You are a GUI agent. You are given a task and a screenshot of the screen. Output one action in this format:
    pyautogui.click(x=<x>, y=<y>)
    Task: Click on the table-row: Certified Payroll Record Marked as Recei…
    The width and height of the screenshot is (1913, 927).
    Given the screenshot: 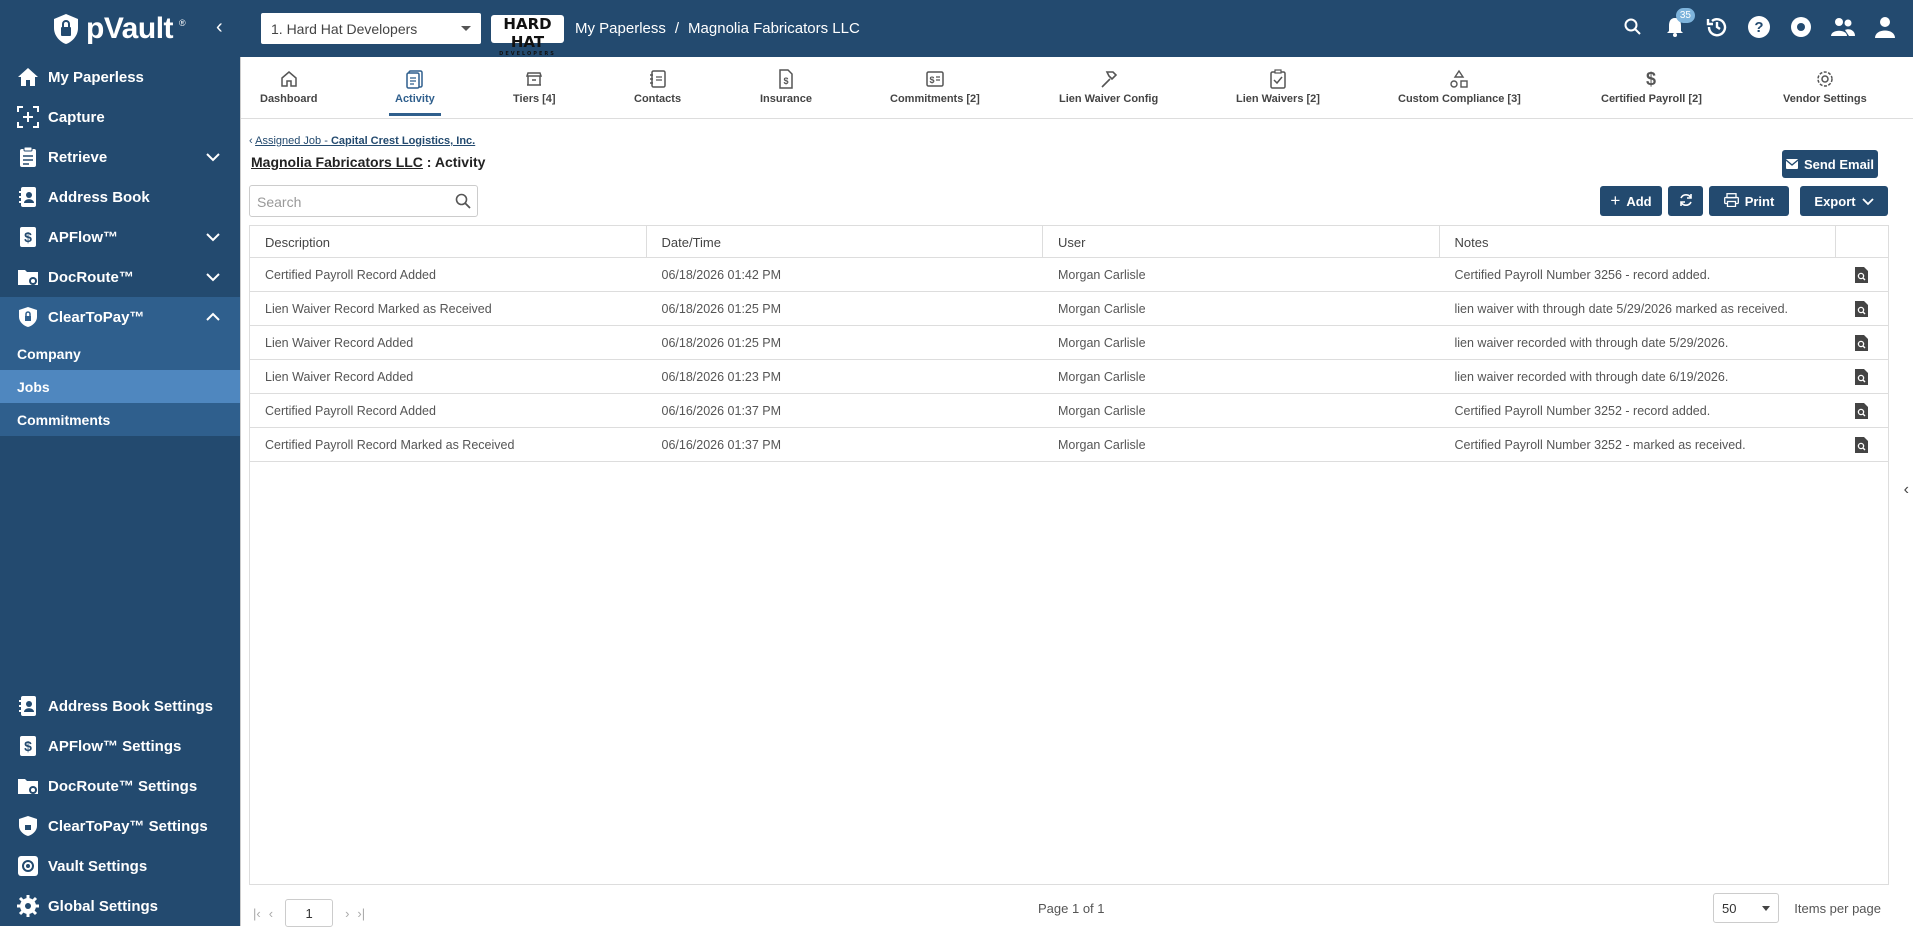 What is the action you would take?
    pyautogui.click(x=1069, y=445)
    